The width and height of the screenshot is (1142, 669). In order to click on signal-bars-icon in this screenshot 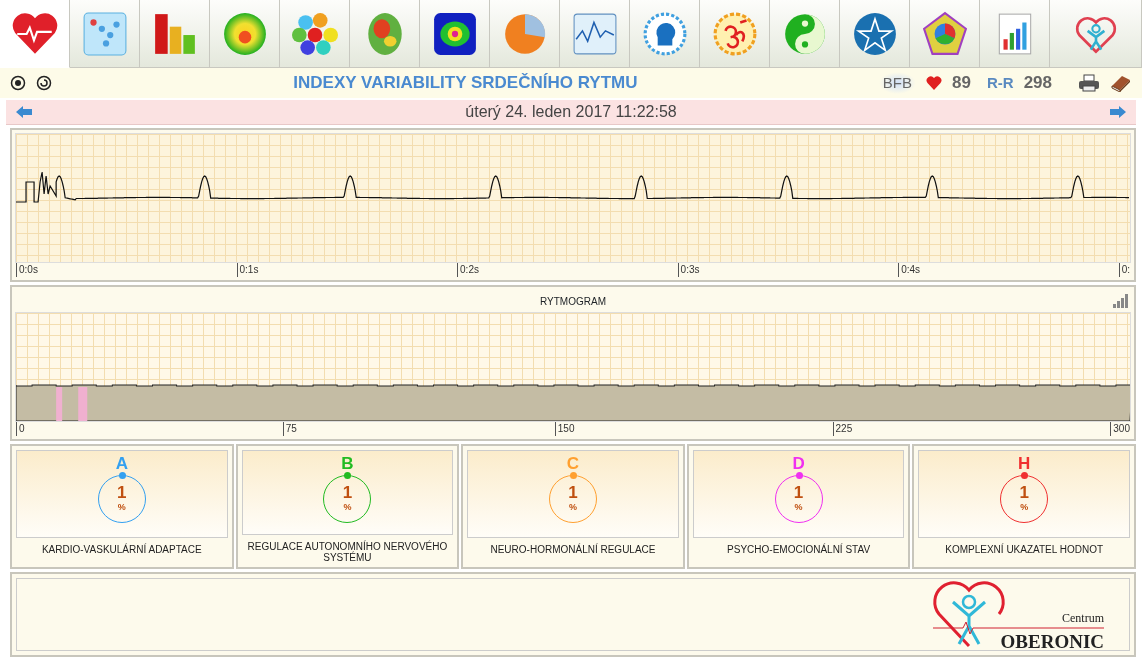, I will do `click(1121, 301)`.